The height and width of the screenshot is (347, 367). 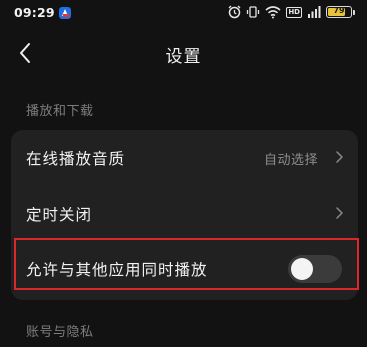 I want to click on wifi-icon, so click(x=273, y=12).